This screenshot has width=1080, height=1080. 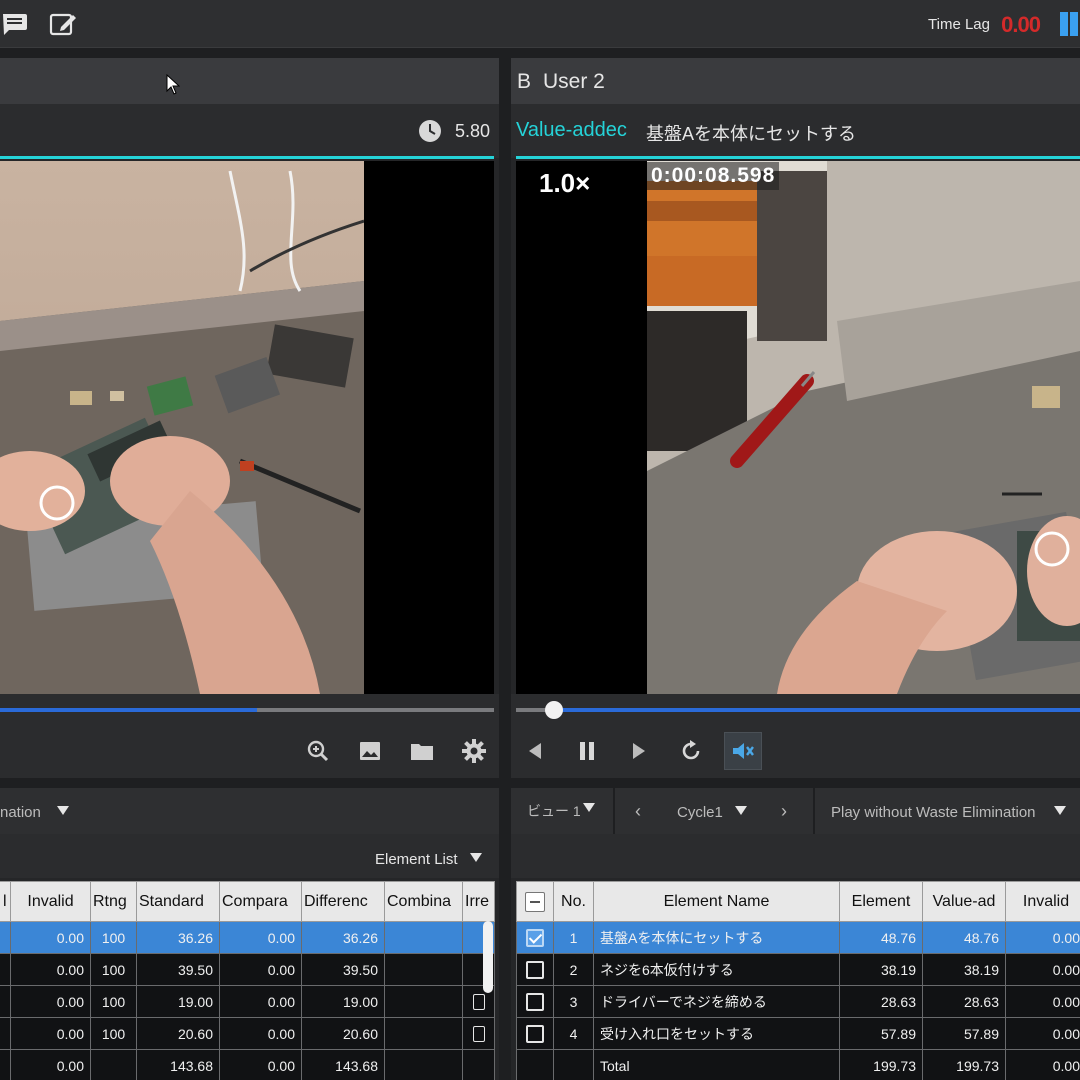 I want to click on table-row: 0.00 100 20.60 0.00 20.60, so click(x=247, y=1033).